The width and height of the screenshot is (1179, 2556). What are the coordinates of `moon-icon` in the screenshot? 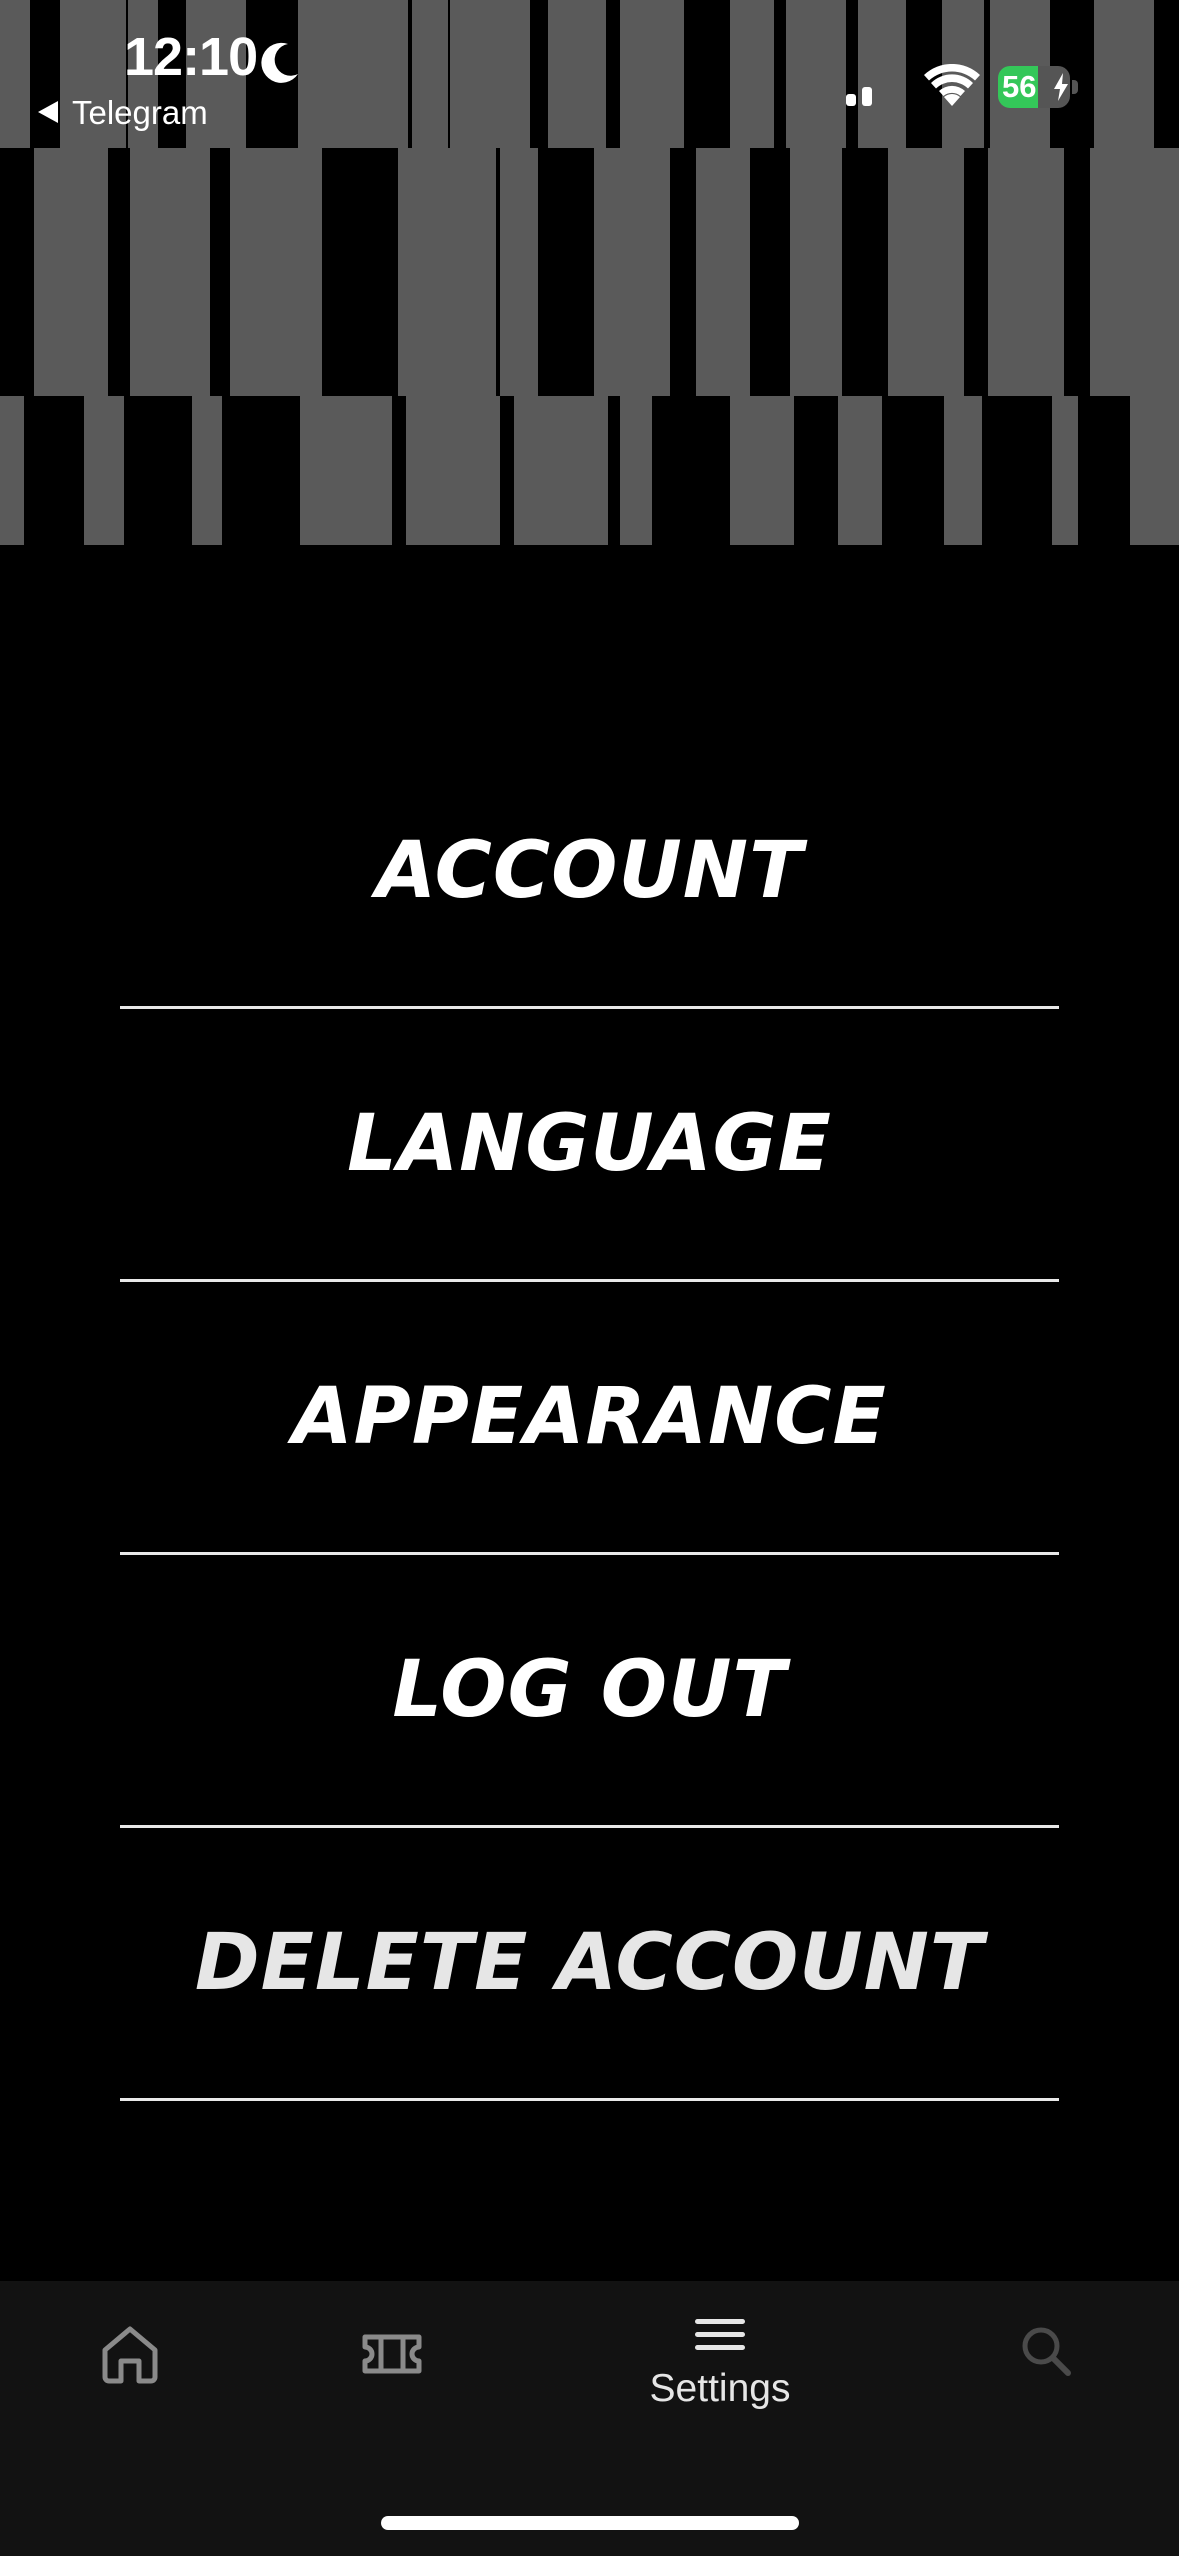 It's located at (279, 62).